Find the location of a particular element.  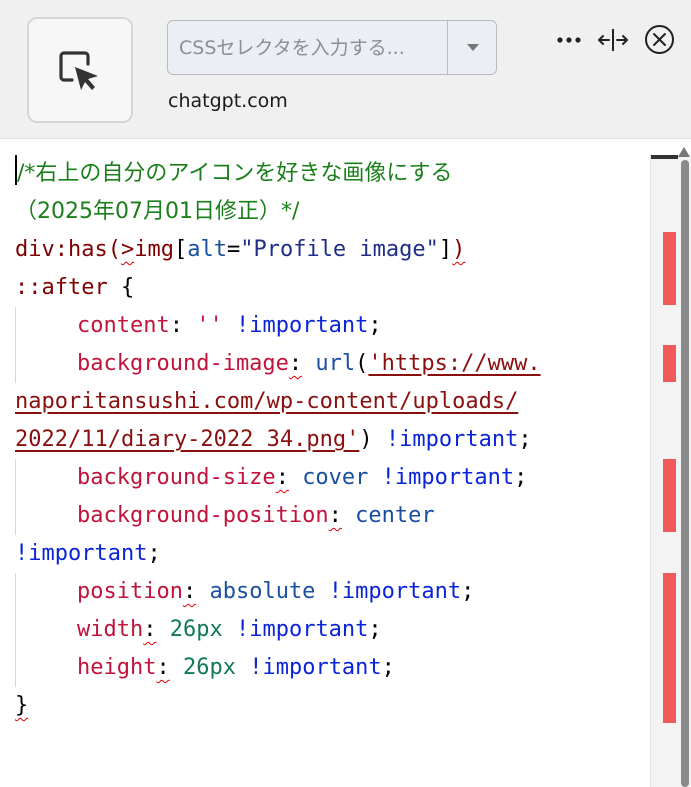

code-token: /*右上の自分のアイコンを好きな画像にする is located at coordinates (235, 173).